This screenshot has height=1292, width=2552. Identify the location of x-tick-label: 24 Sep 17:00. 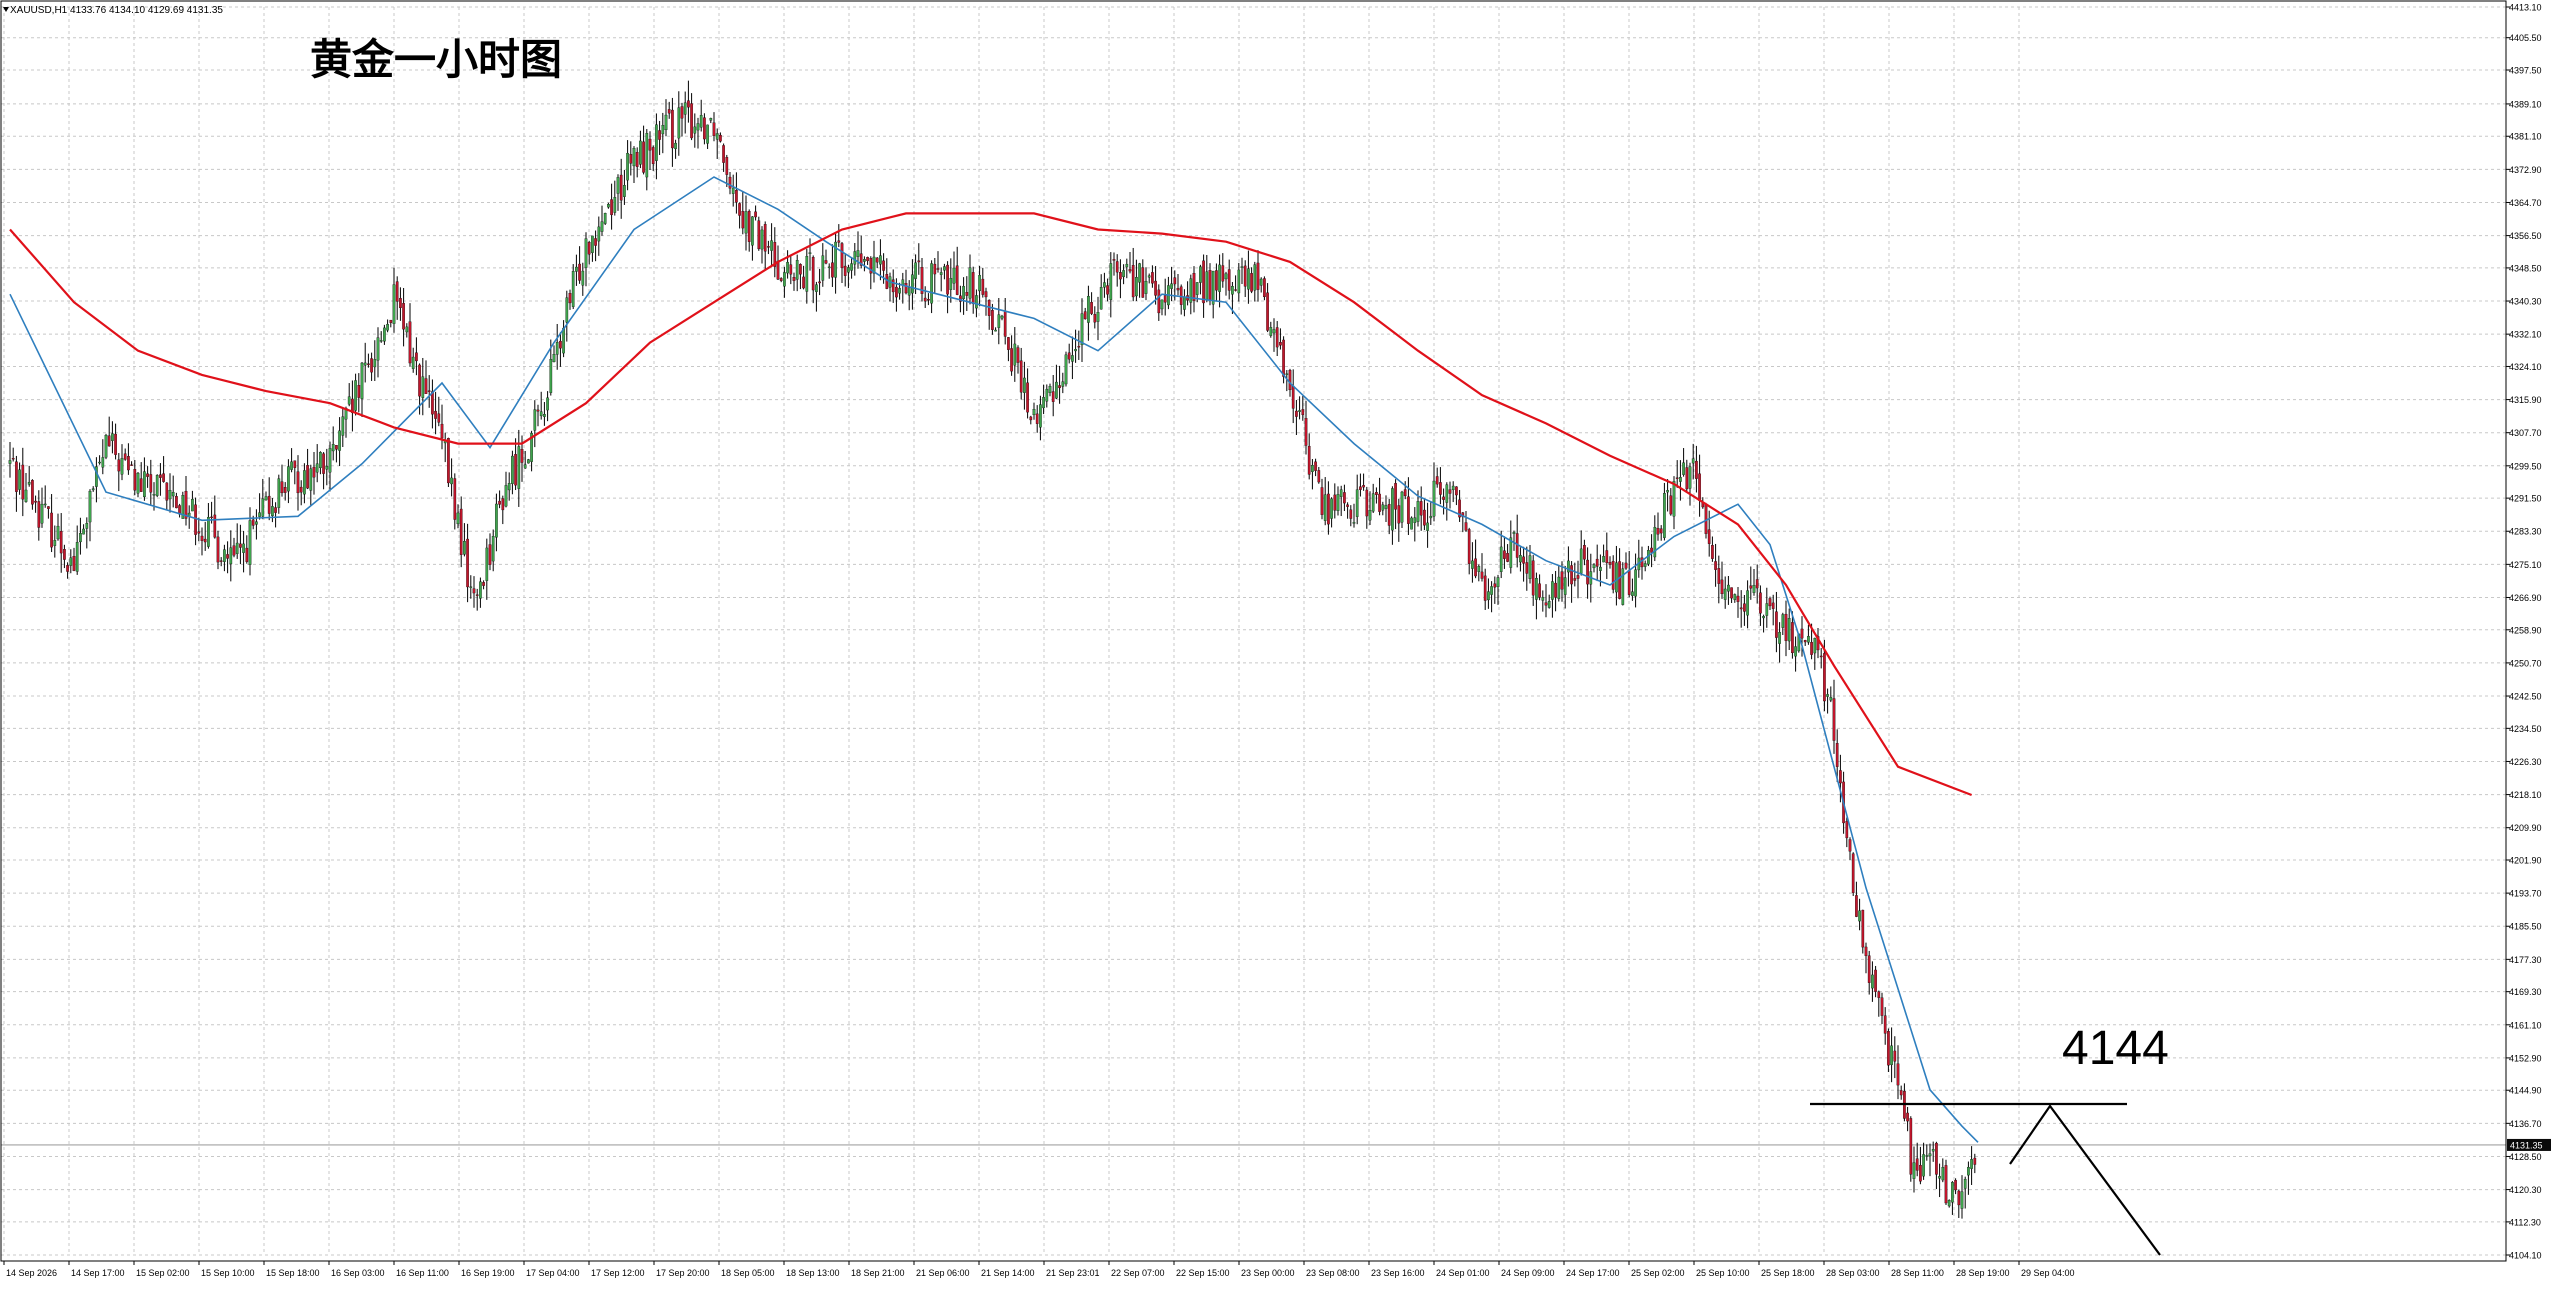
(1593, 1273).